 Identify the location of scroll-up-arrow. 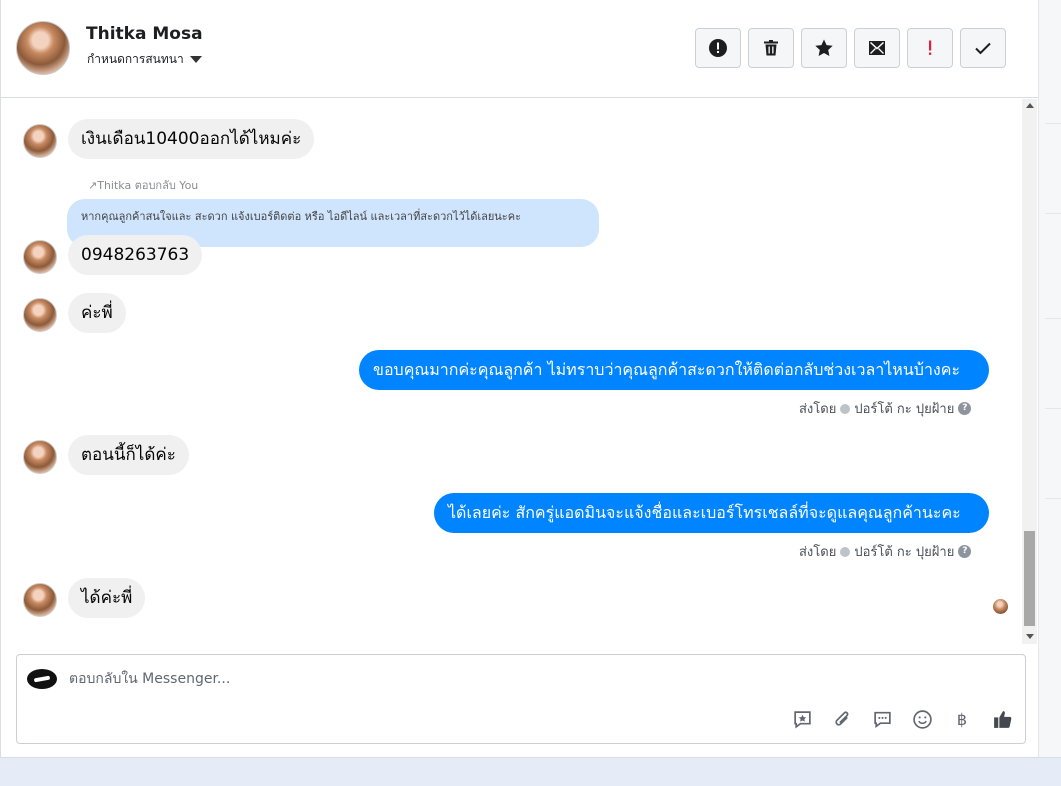
(1030, 105).